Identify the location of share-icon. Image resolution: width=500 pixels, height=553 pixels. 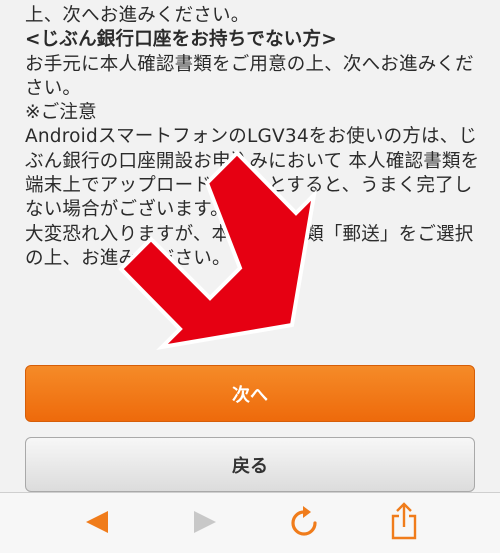
(404, 521).